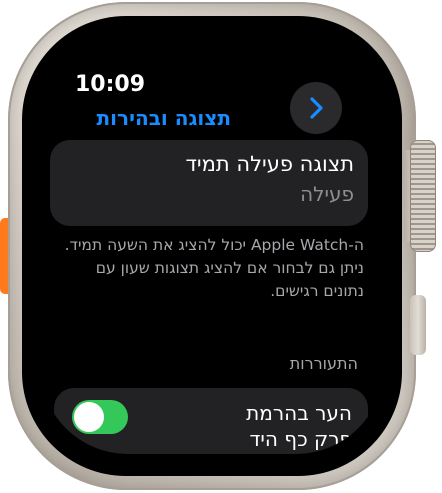 Image resolution: width=442 pixels, height=493 pixels. Describe the element at coordinates (300, 439) in the screenshot. I see `raise-to-wake-label-line2: פרק כף היד` at that location.